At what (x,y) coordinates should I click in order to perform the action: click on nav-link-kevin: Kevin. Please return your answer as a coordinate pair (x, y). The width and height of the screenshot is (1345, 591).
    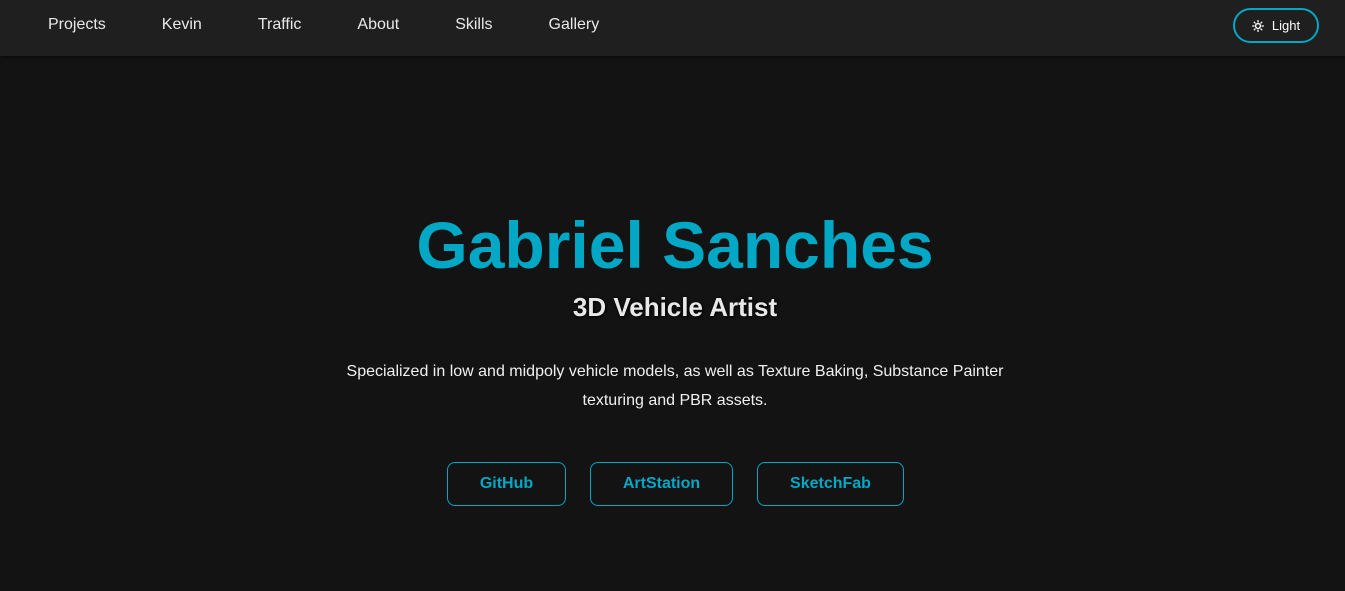
    Looking at the image, I should click on (182, 25).